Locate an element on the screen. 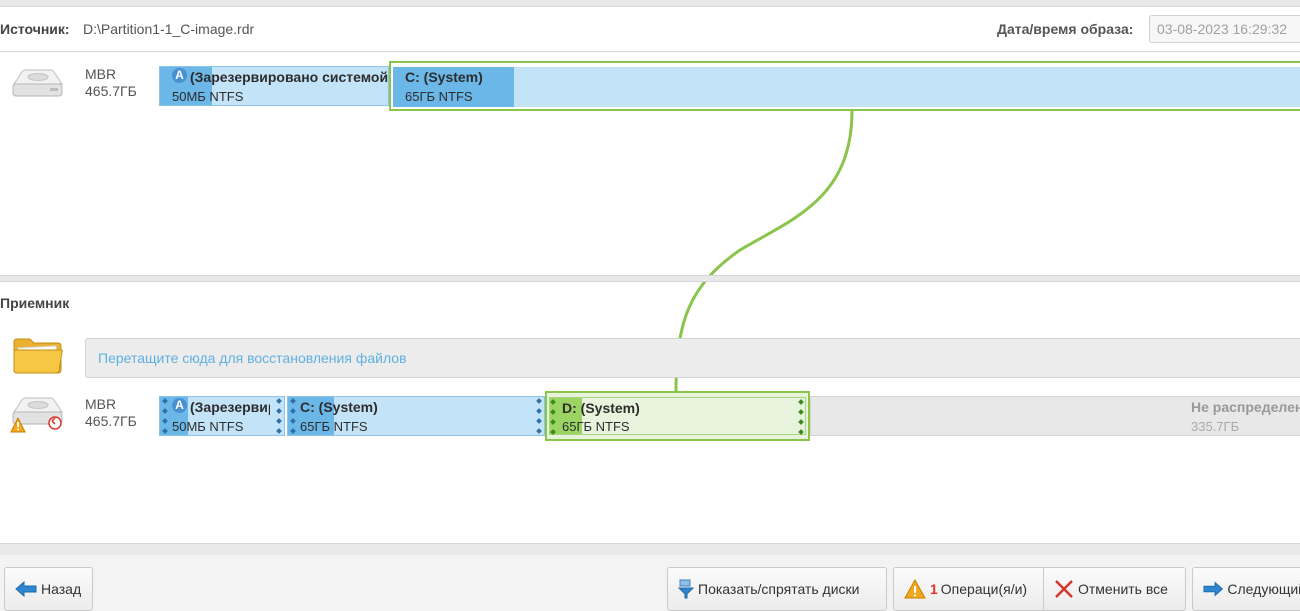 The width and height of the screenshot is (1300, 611). panel-splitter is located at coordinates (650, 278).